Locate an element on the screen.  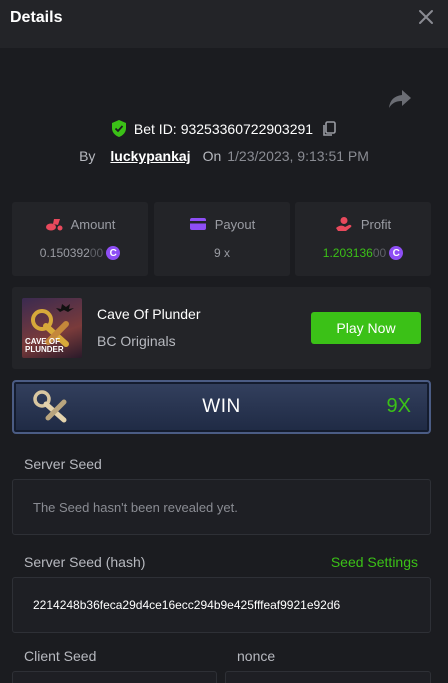
profit-label: Profit is located at coordinates (376, 224).